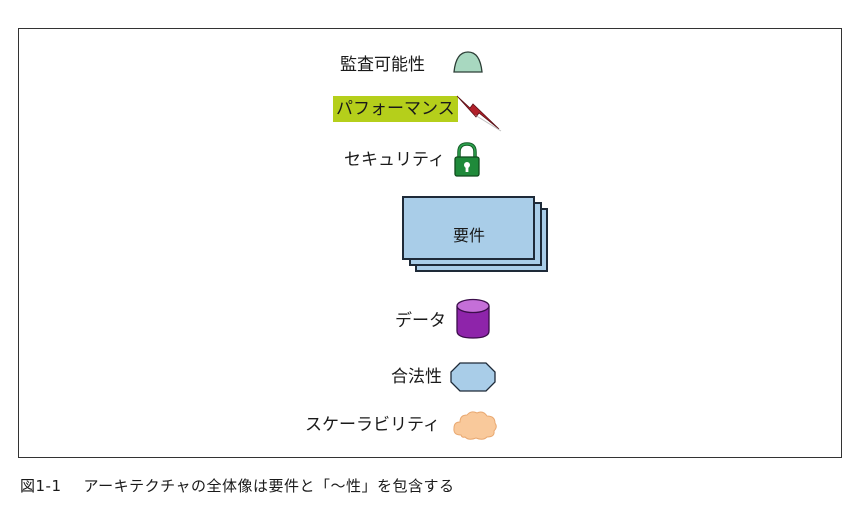  What do you see at coordinates (372, 425) in the screenshot?
I see `scalability-label: スケーラビリティ` at bounding box center [372, 425].